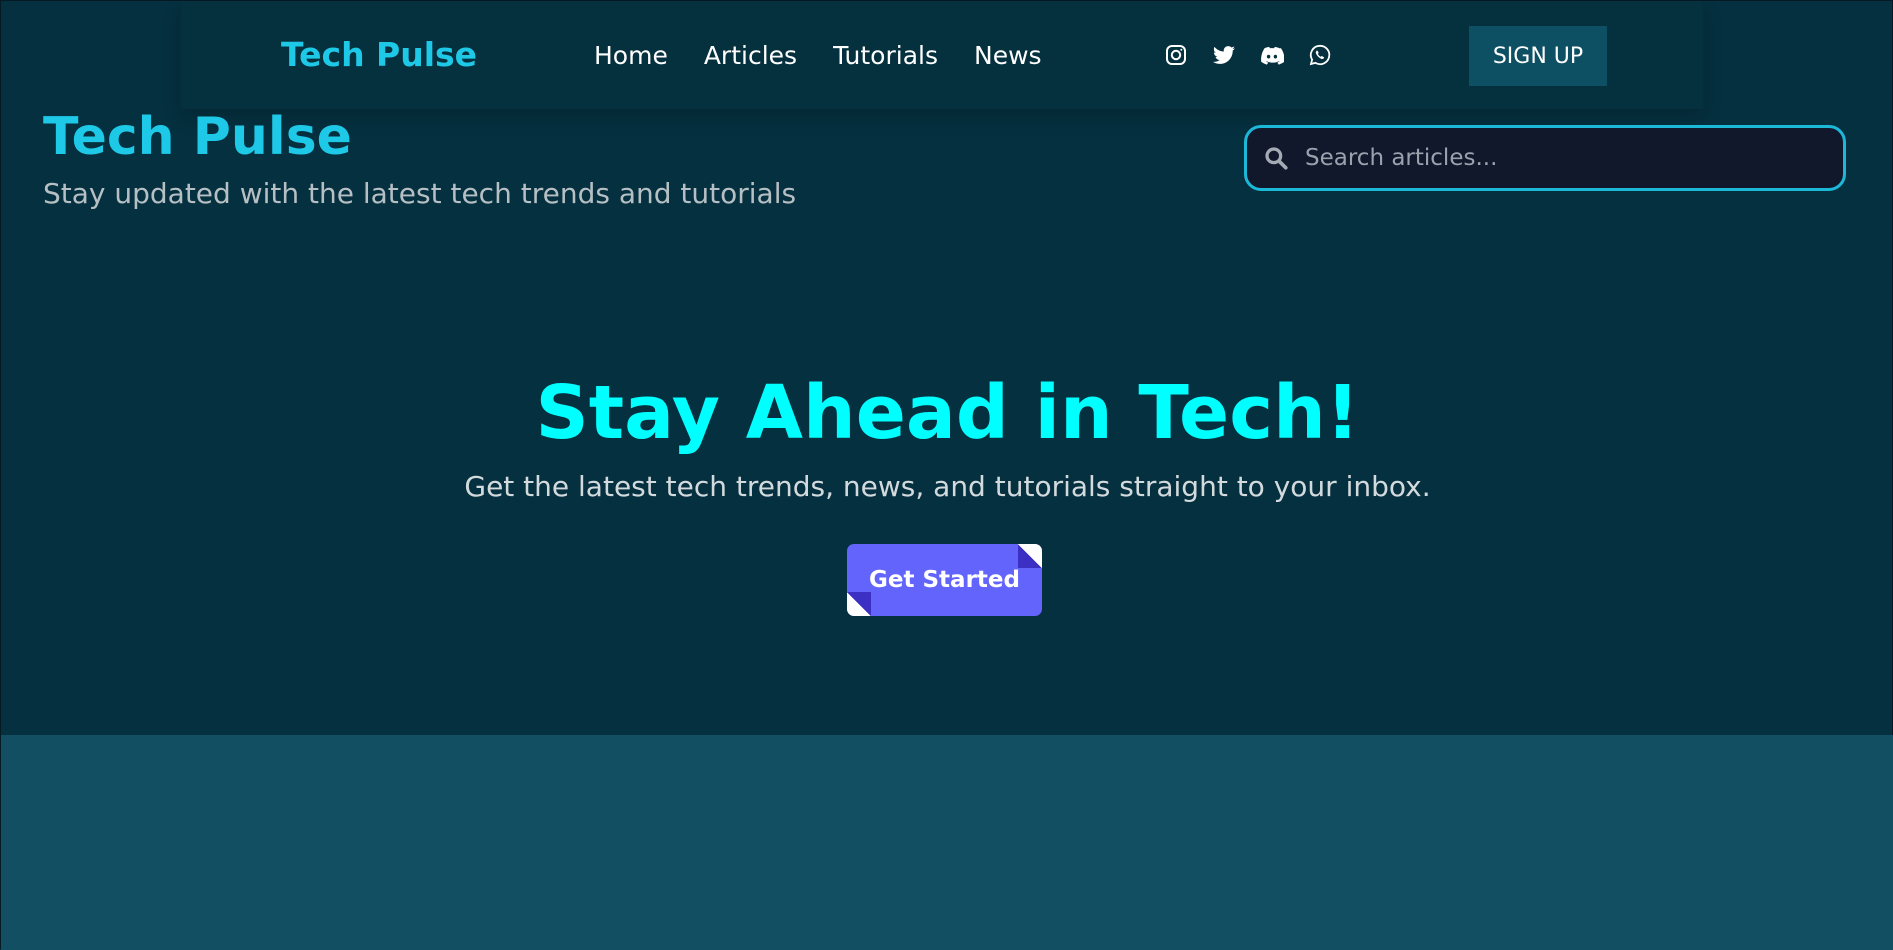 Image resolution: width=1893 pixels, height=950 pixels. Describe the element at coordinates (750, 56) in the screenshot. I see `nav-link-articles: Articles` at that location.